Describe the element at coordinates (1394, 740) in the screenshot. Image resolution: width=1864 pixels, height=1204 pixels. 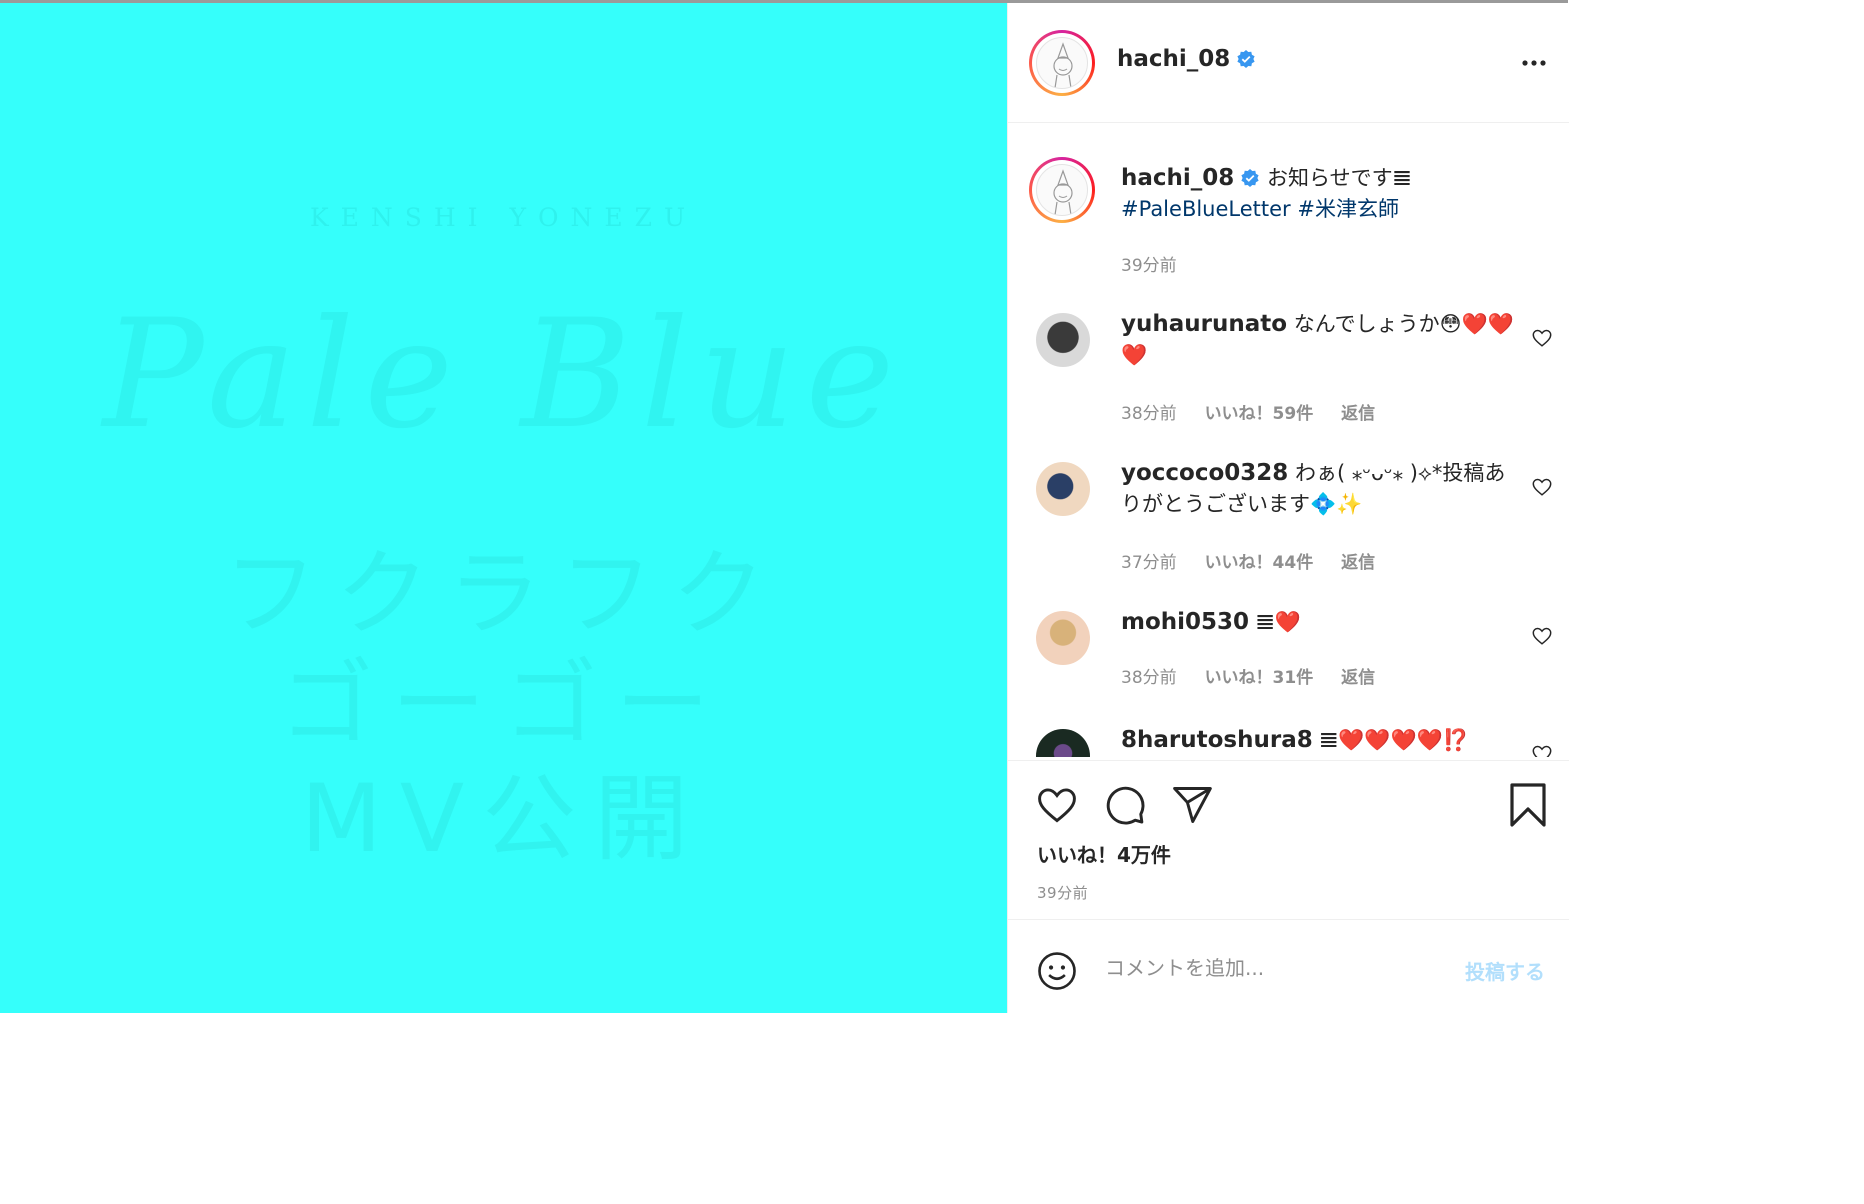
I see `comment-body: 𝌆❤️❤️❤️❤️⁉️` at that location.